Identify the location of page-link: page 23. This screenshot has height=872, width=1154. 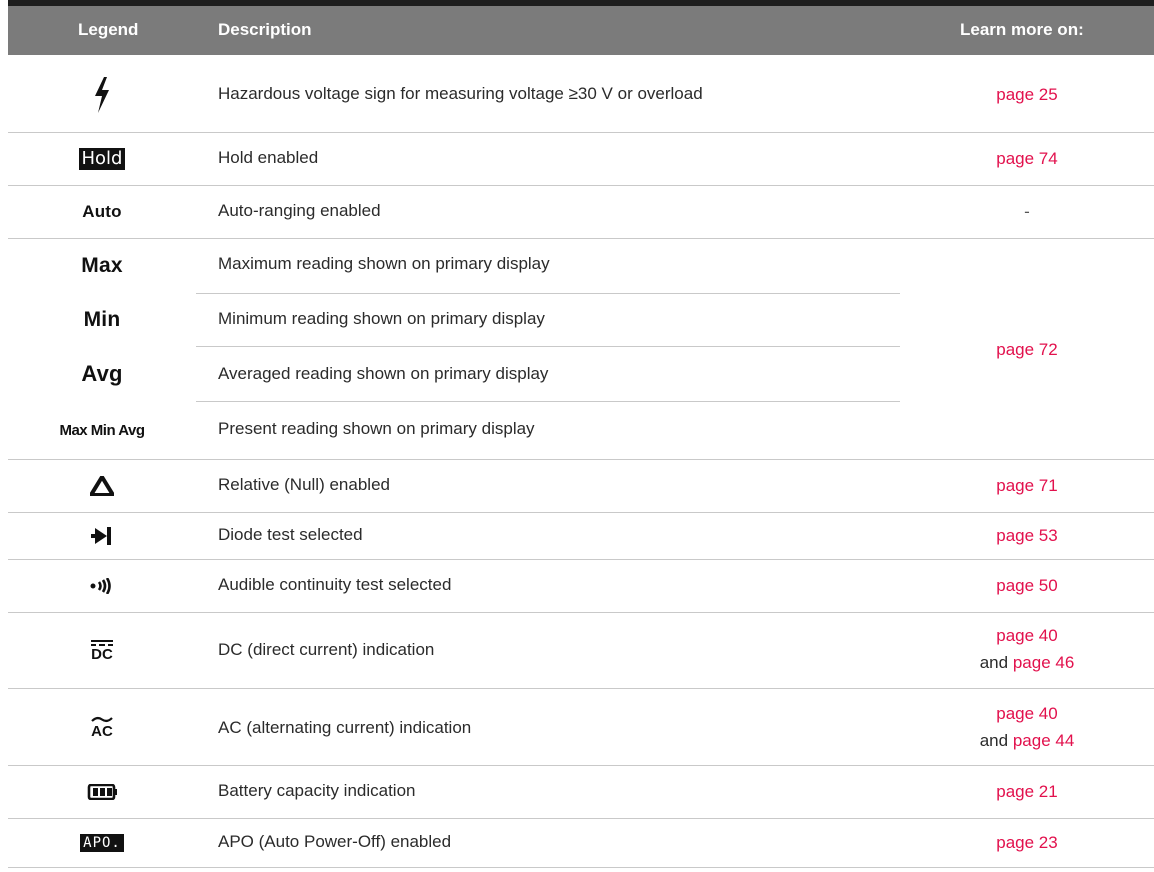
(1026, 842).